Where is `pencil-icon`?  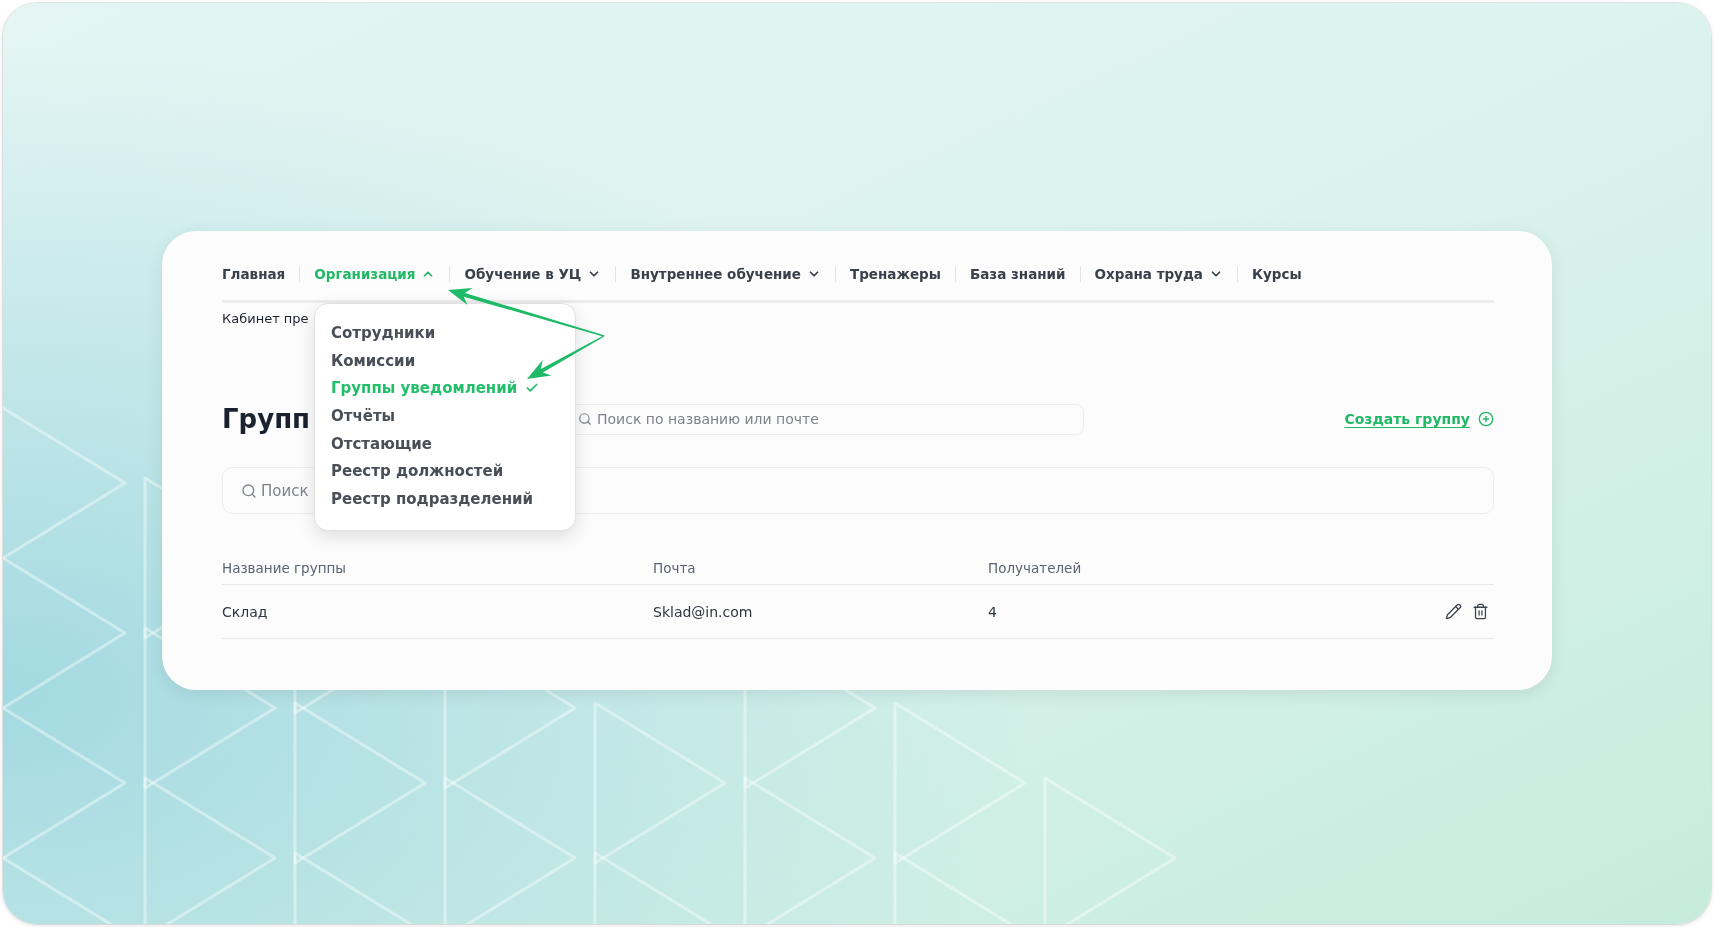
pencil-icon is located at coordinates (1453, 611).